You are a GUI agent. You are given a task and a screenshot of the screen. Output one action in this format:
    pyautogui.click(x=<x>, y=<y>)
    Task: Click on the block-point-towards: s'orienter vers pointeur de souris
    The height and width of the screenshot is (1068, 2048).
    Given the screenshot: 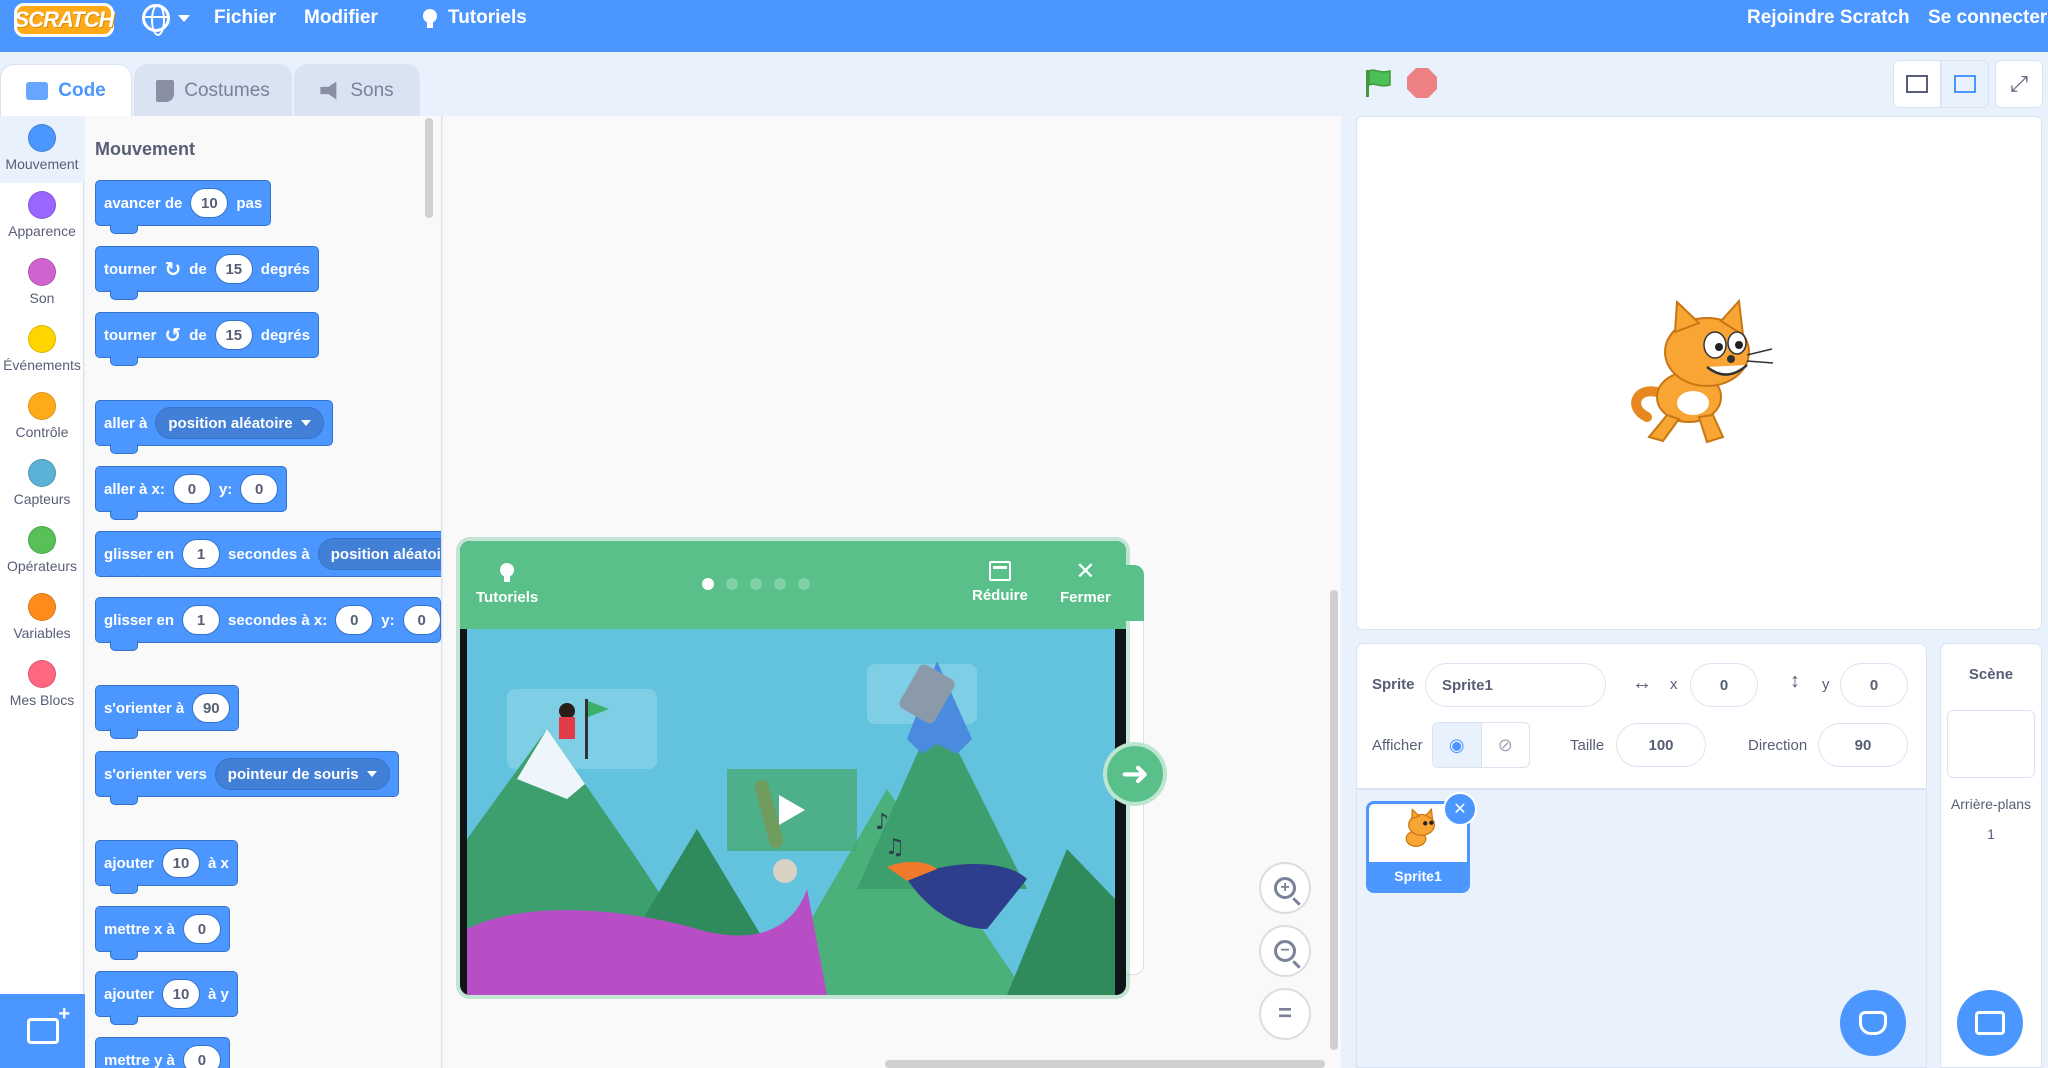 What is the action you would take?
    pyautogui.click(x=247, y=778)
    